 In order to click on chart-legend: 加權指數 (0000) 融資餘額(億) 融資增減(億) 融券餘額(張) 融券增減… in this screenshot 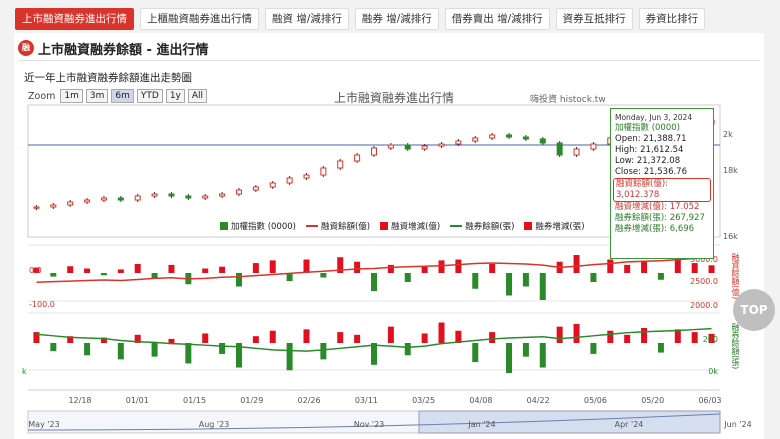, I will do `click(402, 226)`.